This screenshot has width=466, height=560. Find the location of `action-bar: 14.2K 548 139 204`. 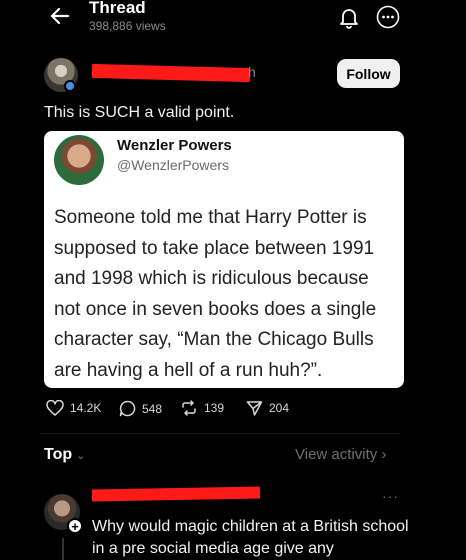

action-bar: 14.2K 548 139 204 is located at coordinates (233, 411).